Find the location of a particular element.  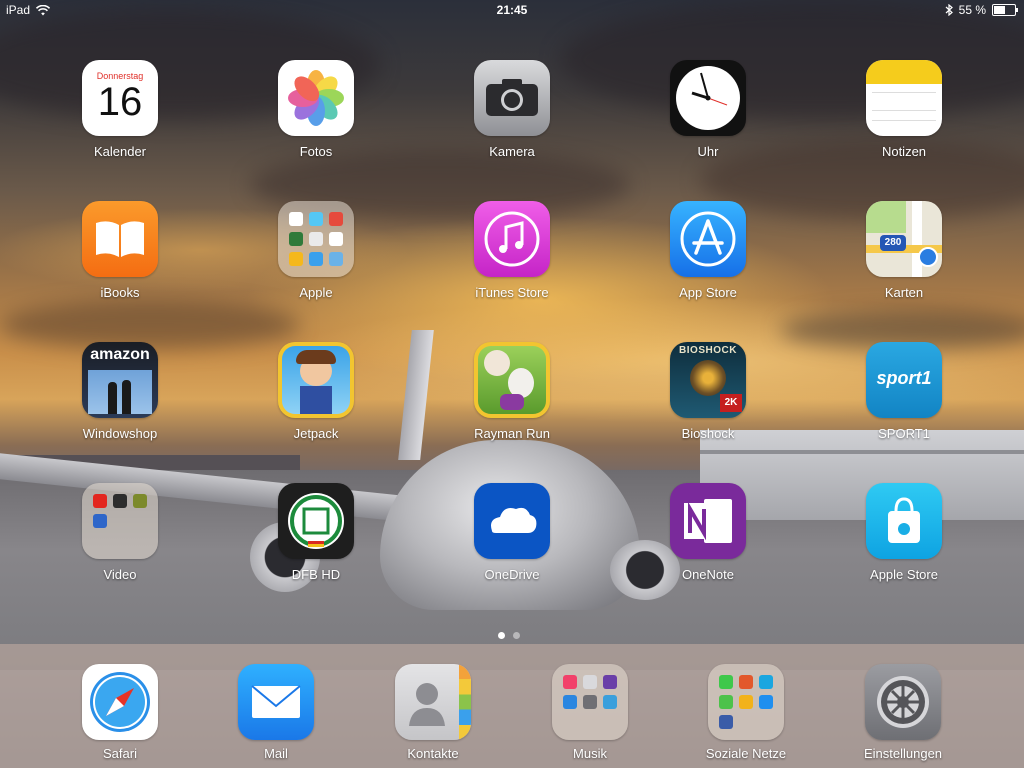

settings-icon is located at coordinates (903, 702).